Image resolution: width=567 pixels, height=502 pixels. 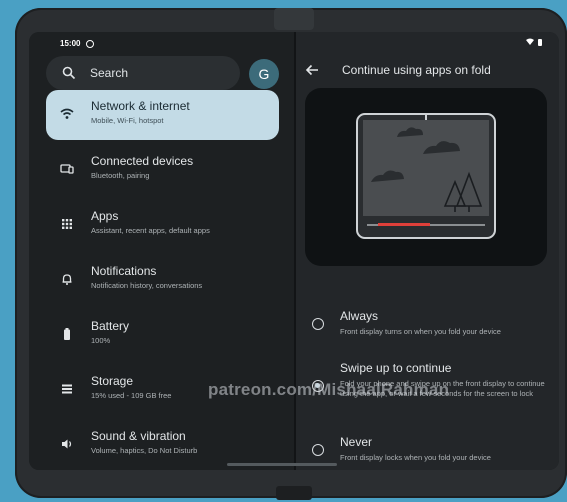 I want to click on settings-item-title: Sound & vibration, so click(x=138, y=436).